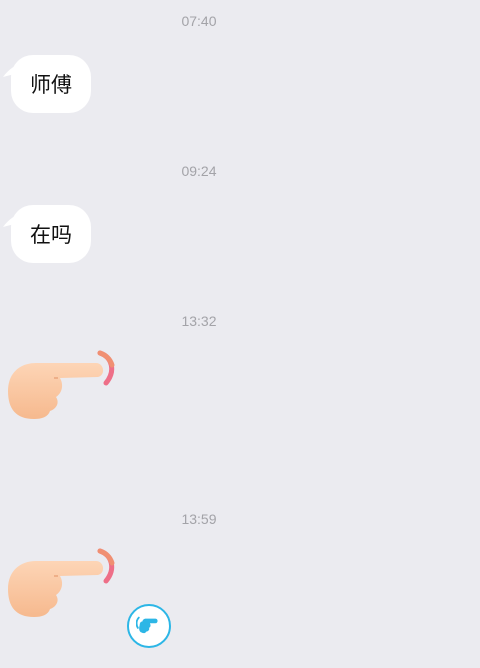 The width and height of the screenshot is (480, 668). I want to click on timestamp: 13:59, so click(199, 519).